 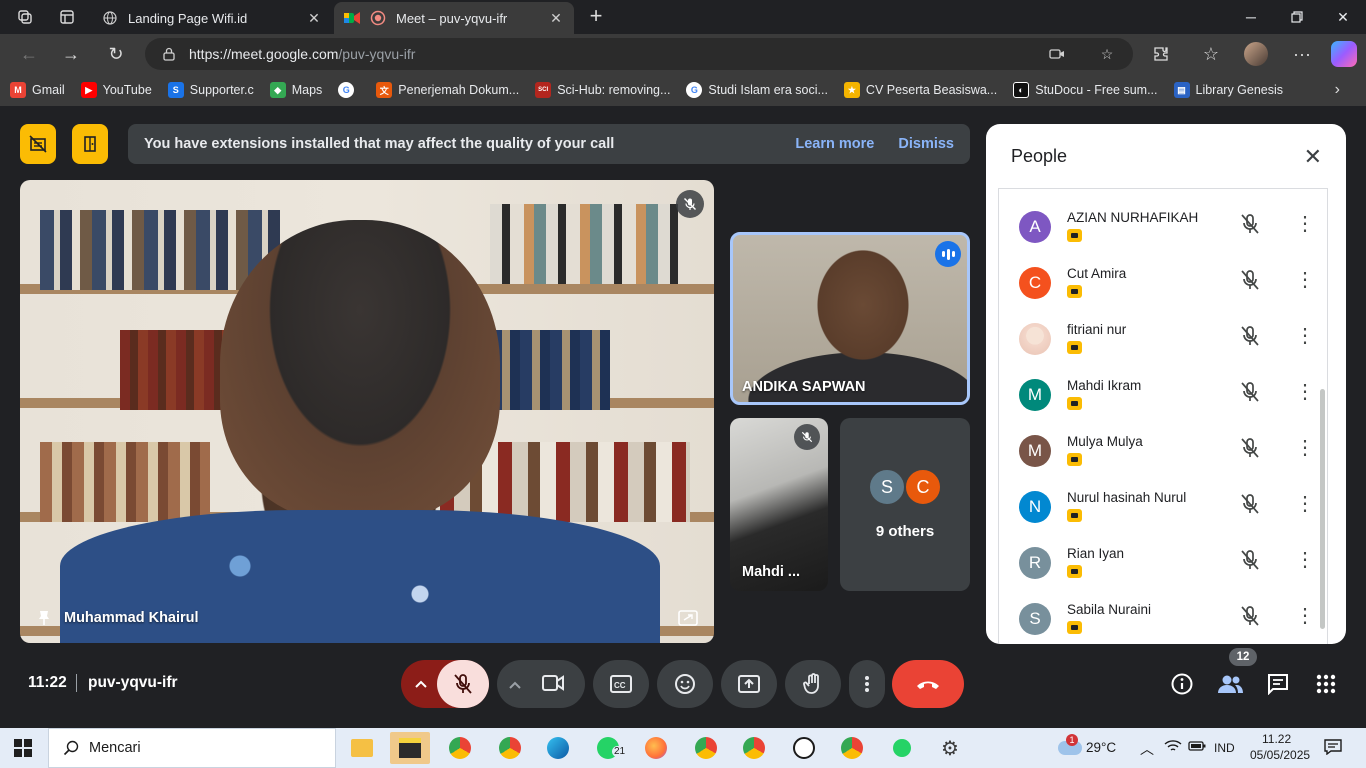 I want to click on extensions-icon, so click(x=1161, y=54).